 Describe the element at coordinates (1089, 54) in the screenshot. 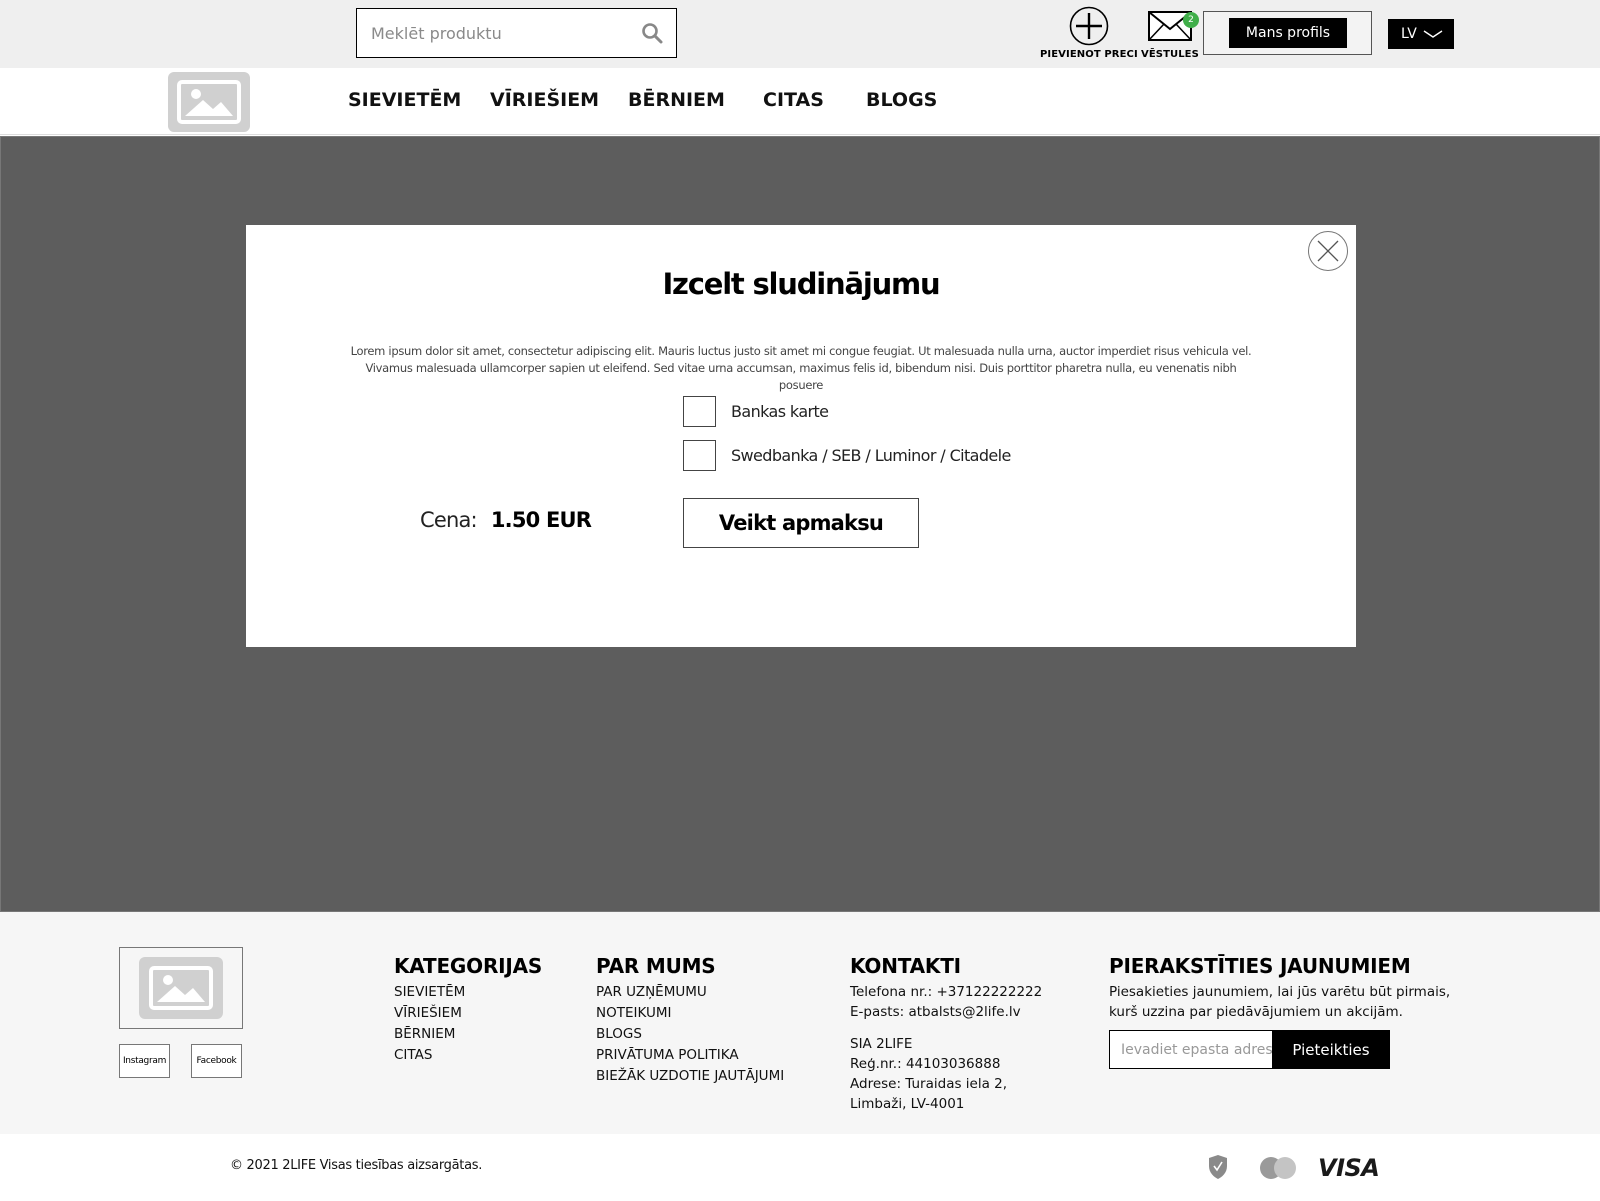

I see `add-product-label: PIEVIENOT PRECI` at that location.